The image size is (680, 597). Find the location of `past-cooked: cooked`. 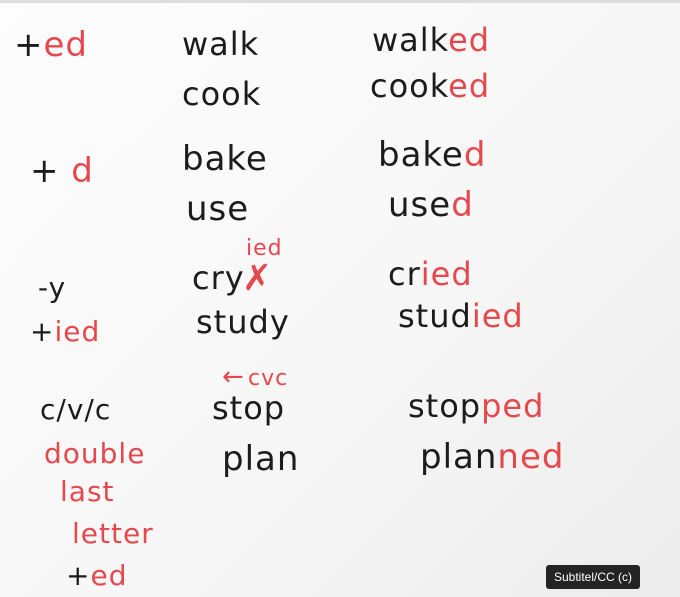

past-cooked: cooked is located at coordinates (430, 86).